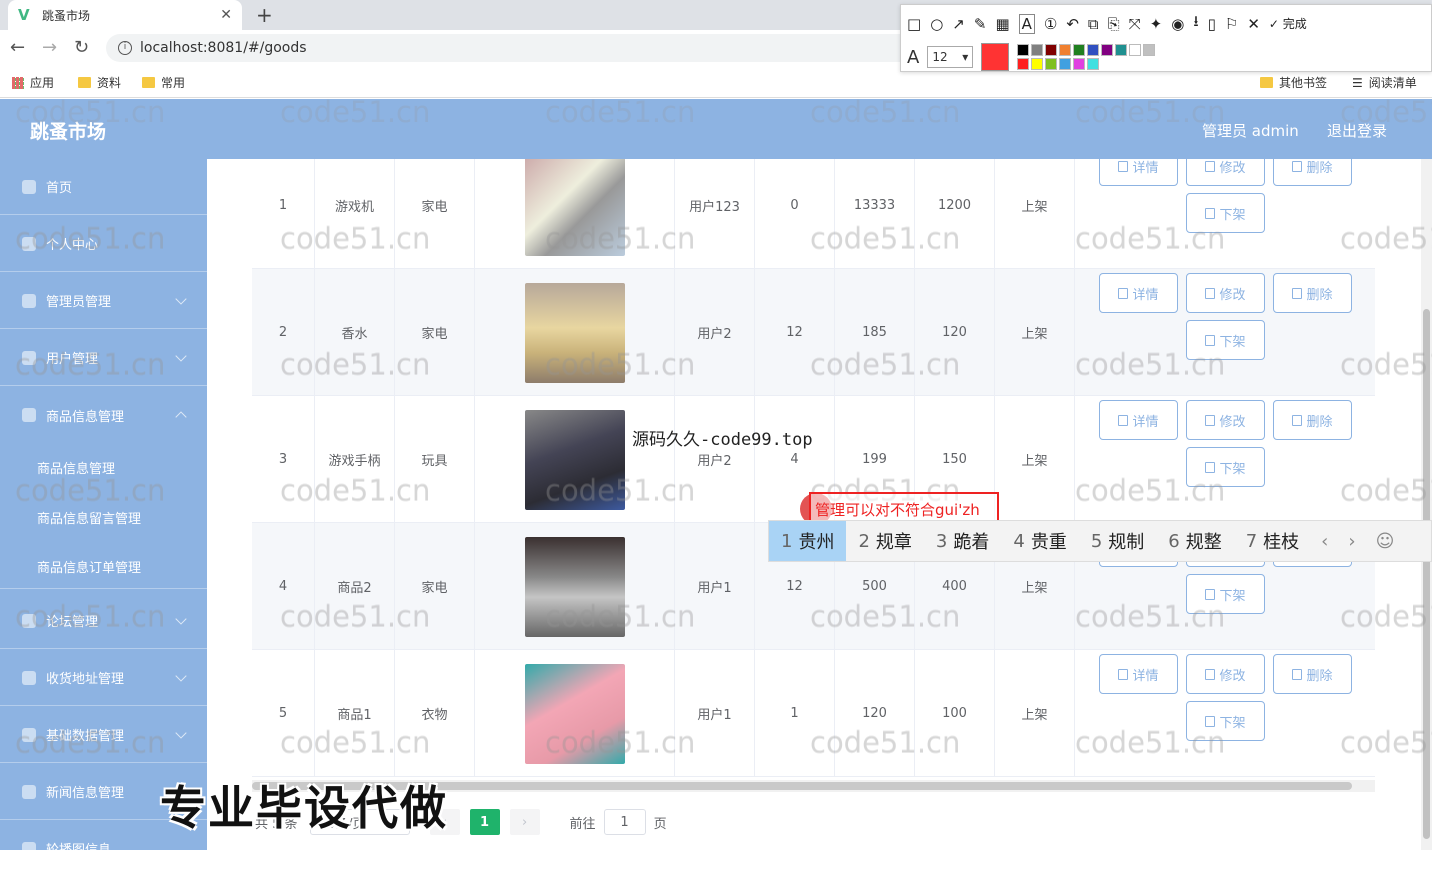 This screenshot has height=877, width=1432. What do you see at coordinates (103, 358) in the screenshot?
I see `sidebar-item-users: 用户管理` at bounding box center [103, 358].